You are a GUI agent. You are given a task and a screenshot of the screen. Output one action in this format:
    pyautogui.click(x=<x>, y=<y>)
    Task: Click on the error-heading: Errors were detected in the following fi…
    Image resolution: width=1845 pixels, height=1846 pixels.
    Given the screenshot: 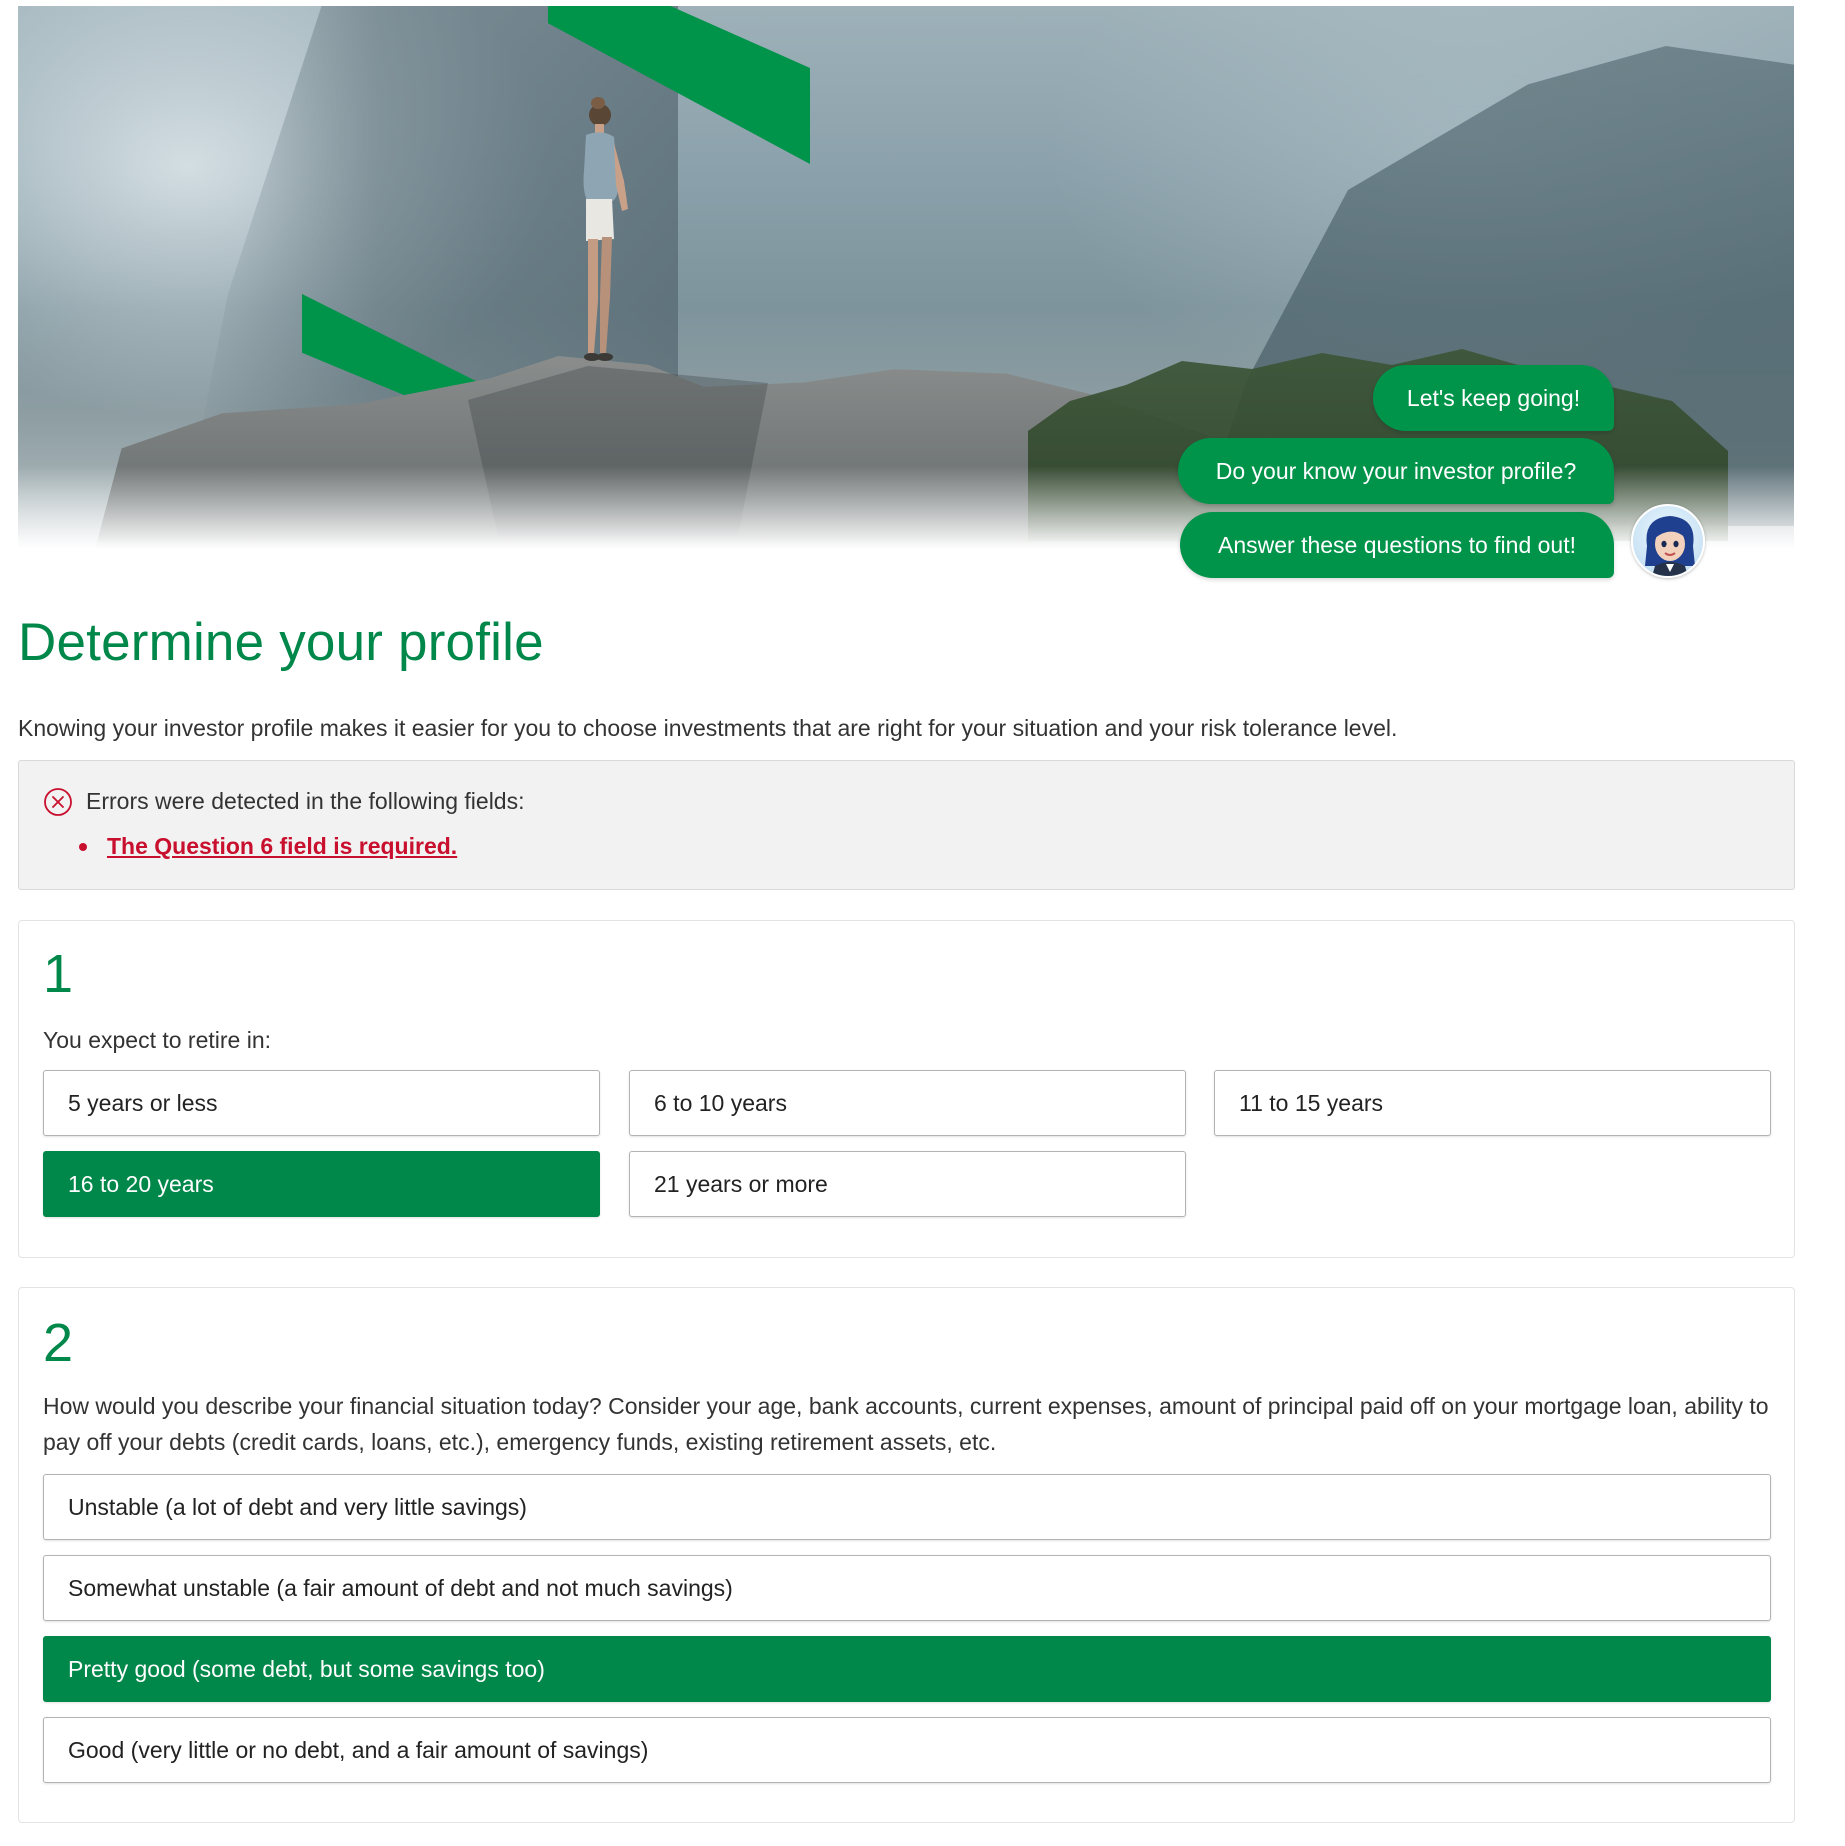 What is the action you would take?
    pyautogui.click(x=305, y=801)
    